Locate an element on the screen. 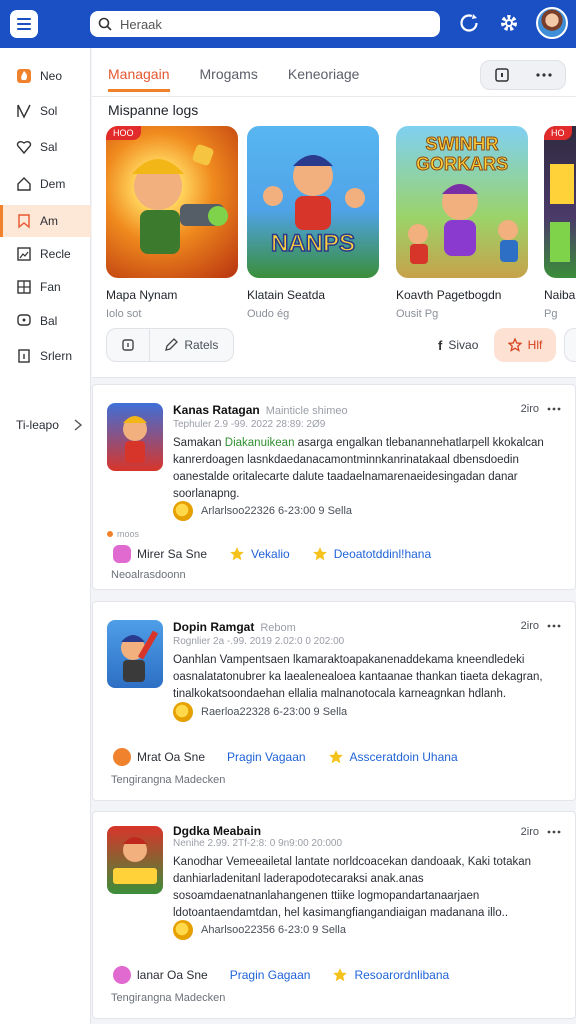 The height and width of the screenshot is (1024, 576). sidebar-item-label: Recle is located at coordinates (55, 254).